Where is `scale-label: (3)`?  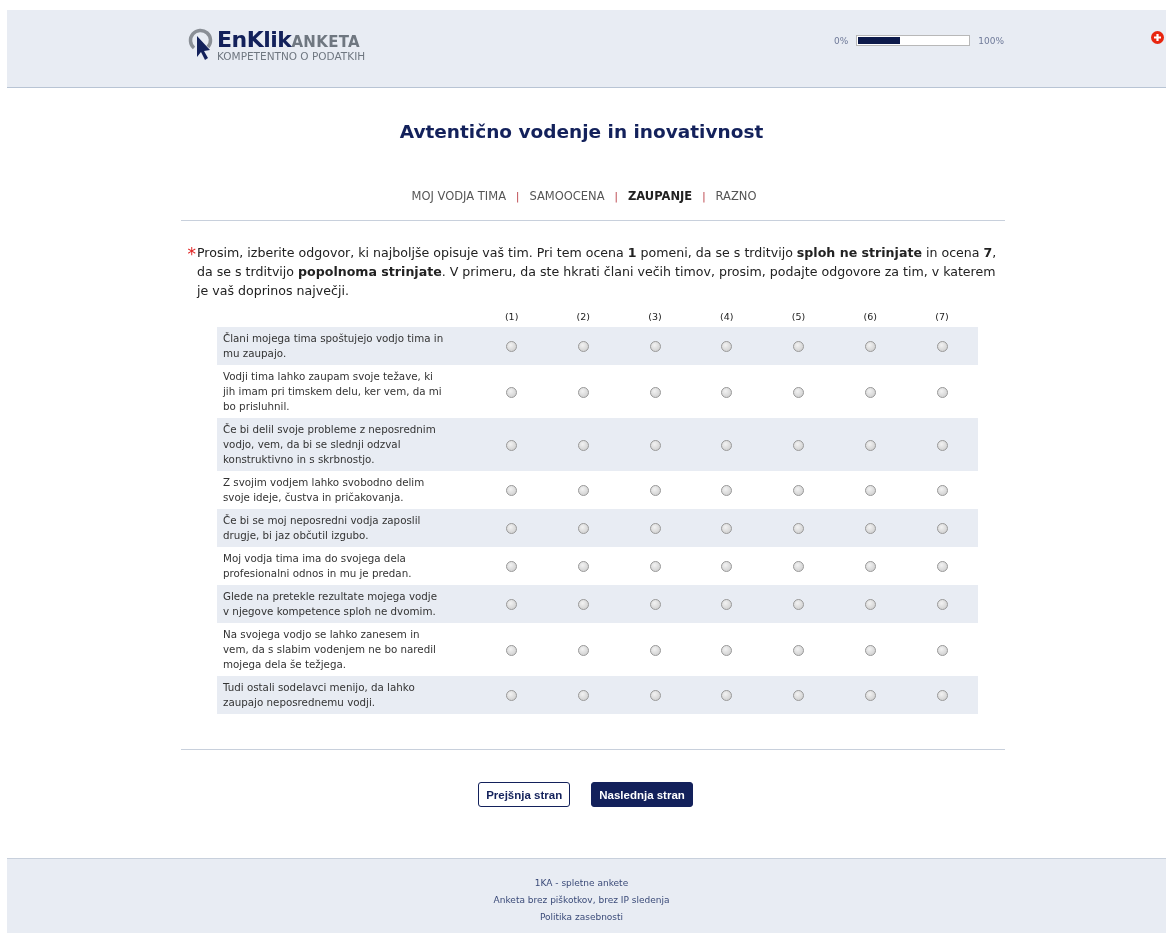
scale-label: (3) is located at coordinates (655, 316).